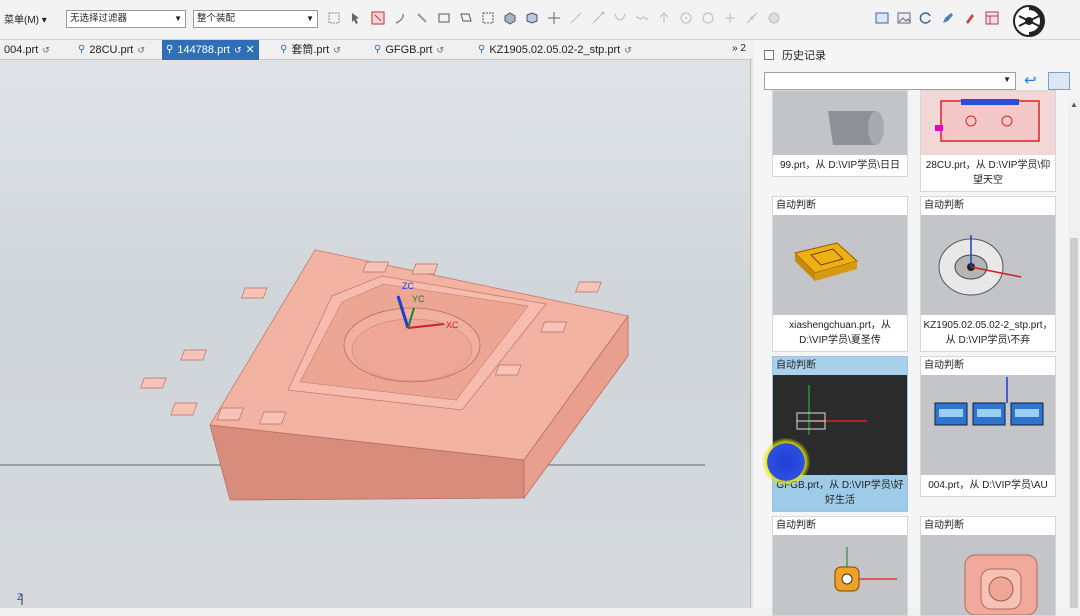  Describe the element at coordinates (988, 123) in the screenshot. I see `thumbnail-part-28cu` at that location.